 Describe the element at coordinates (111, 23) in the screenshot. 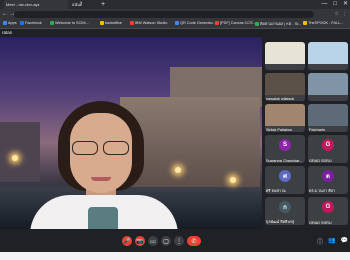

I see `bookmark-item: backoffice` at that location.